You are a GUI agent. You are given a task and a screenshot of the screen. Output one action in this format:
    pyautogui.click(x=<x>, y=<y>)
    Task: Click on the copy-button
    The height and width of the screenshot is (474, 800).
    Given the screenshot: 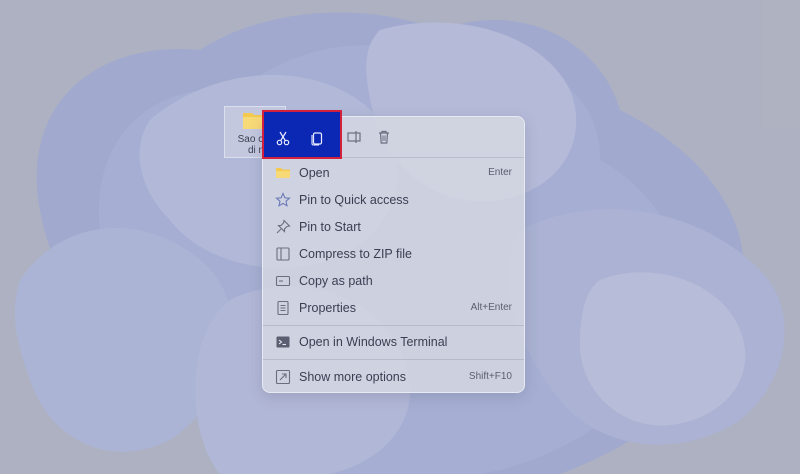 What is the action you would take?
    pyautogui.click(x=317, y=138)
    